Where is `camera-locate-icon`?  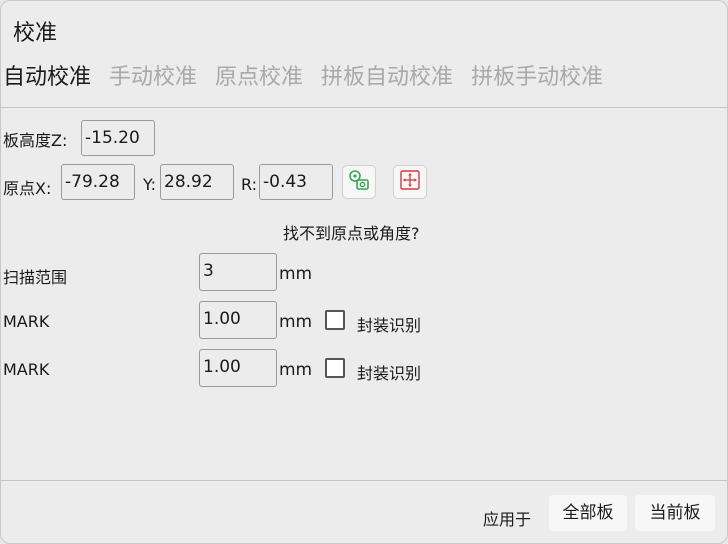
camera-locate-icon is located at coordinates (359, 182).